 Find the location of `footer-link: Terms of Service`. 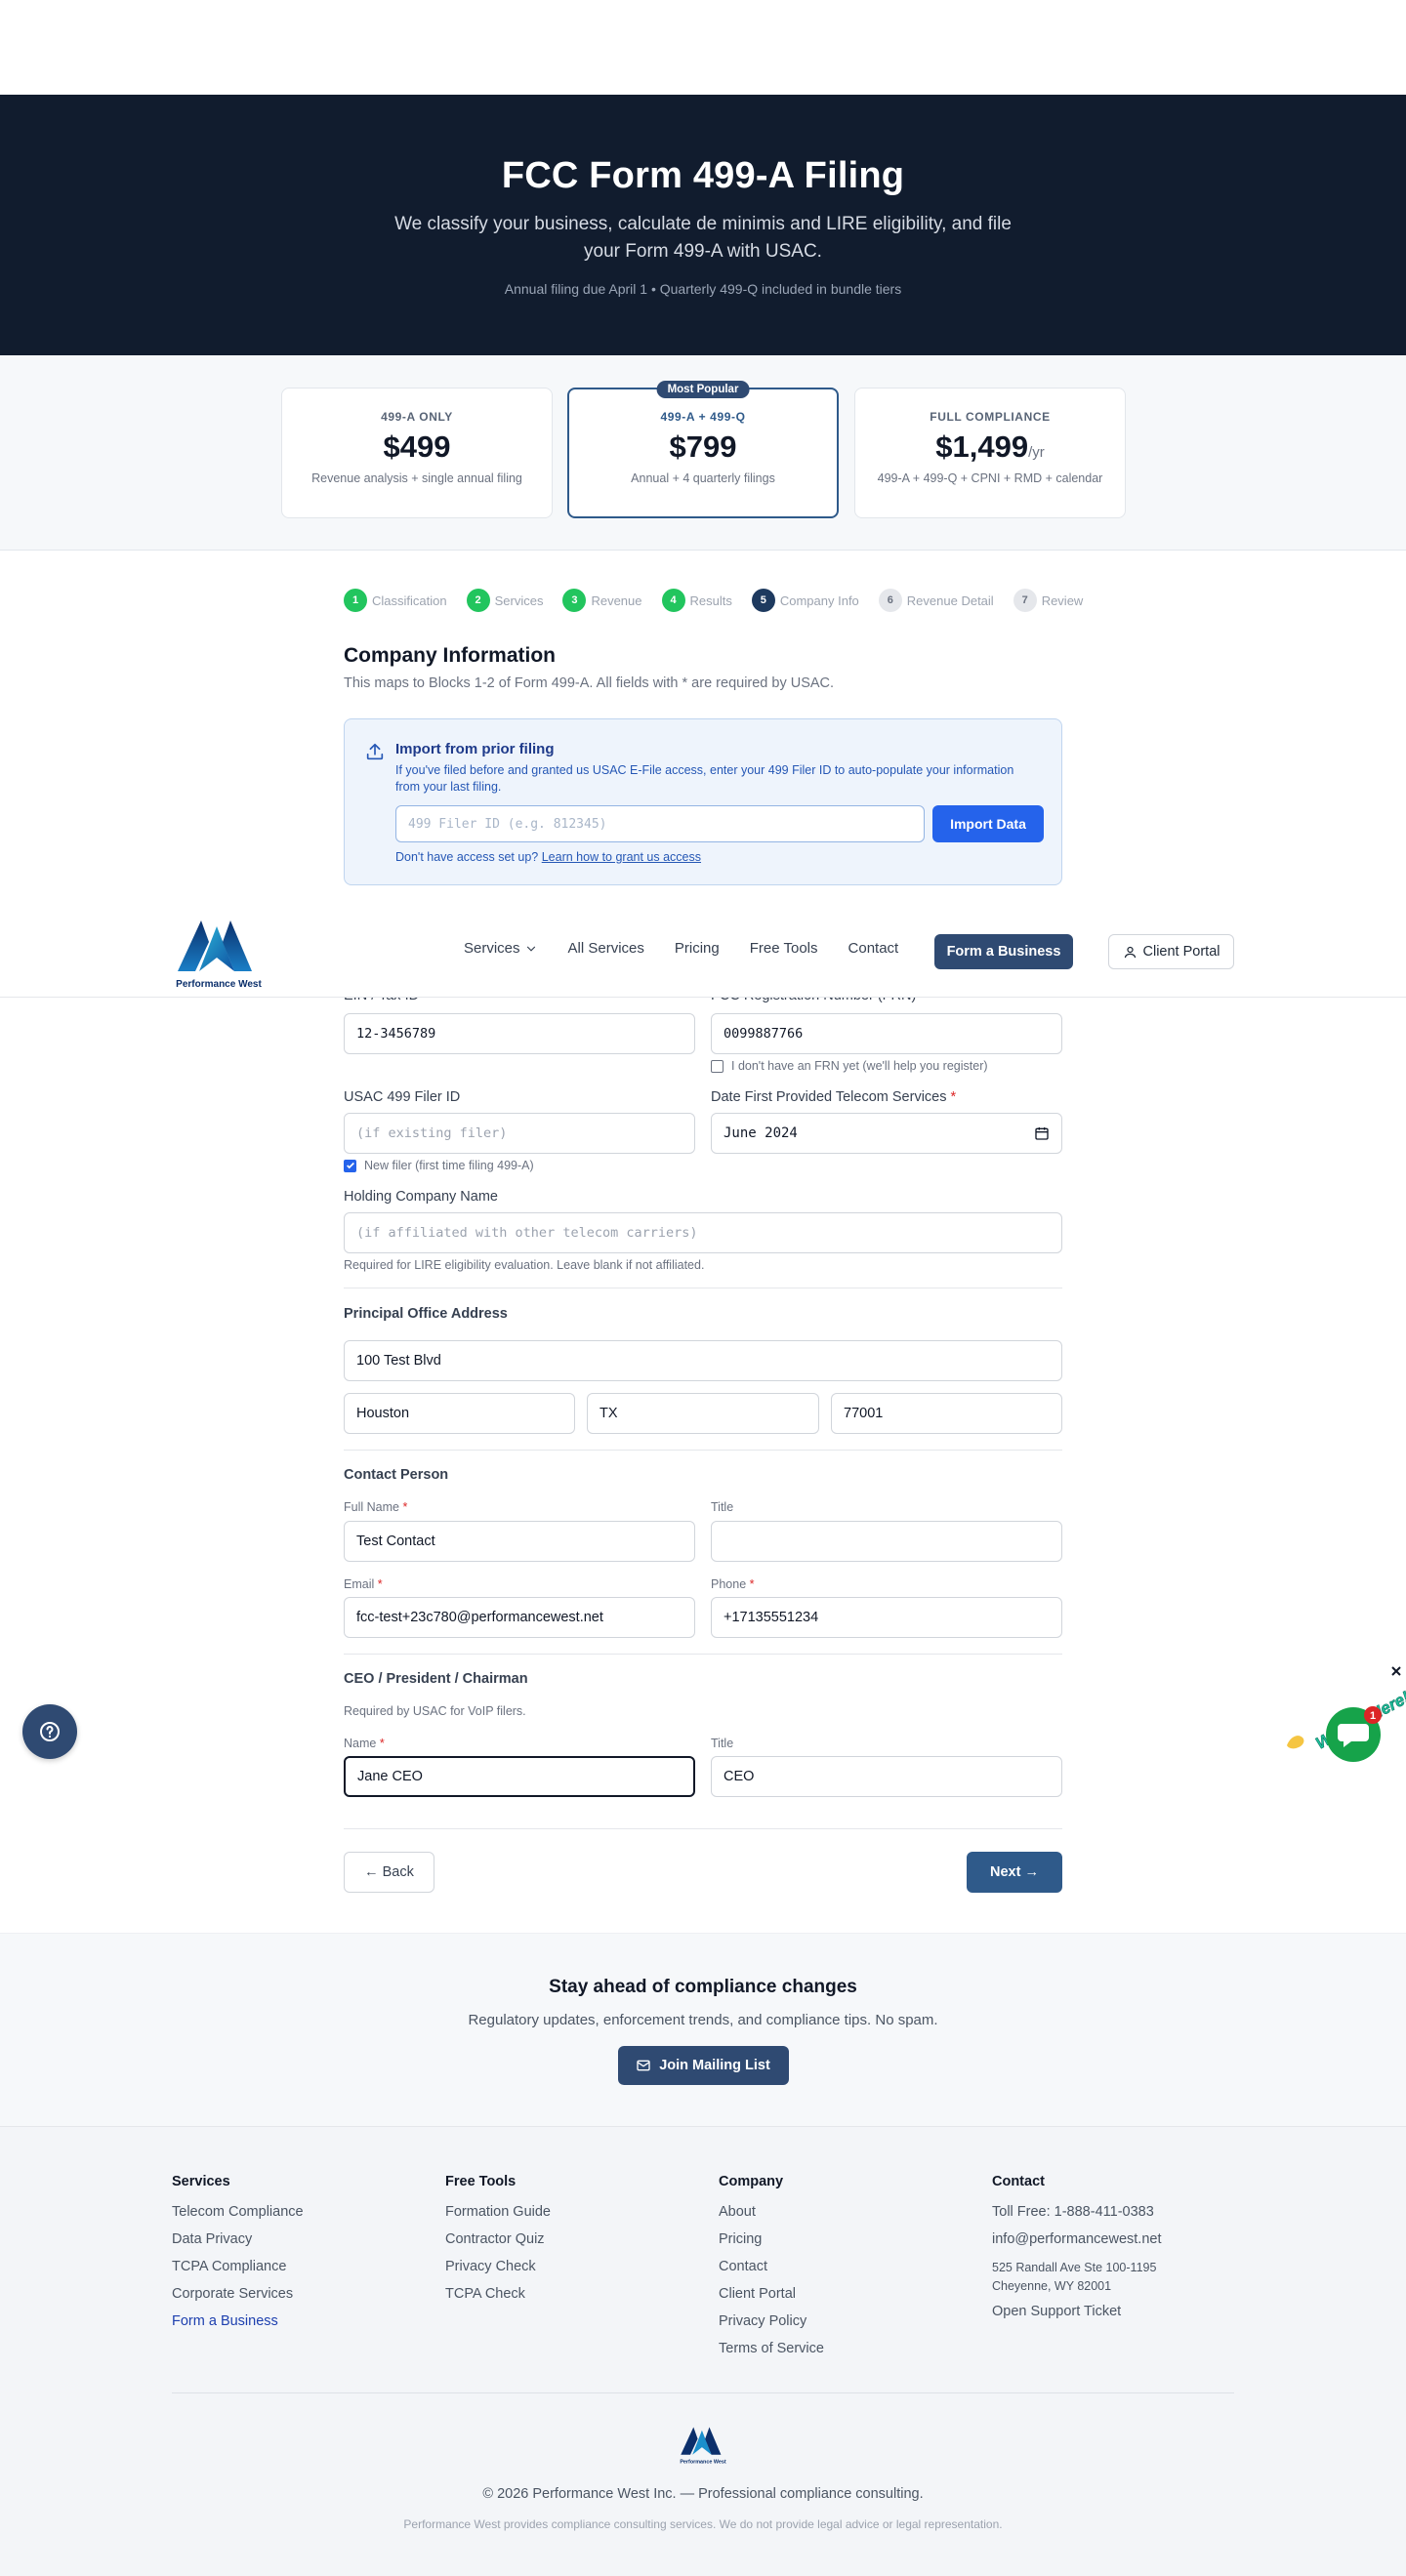

footer-link: Terms of Service is located at coordinates (771, 2348).